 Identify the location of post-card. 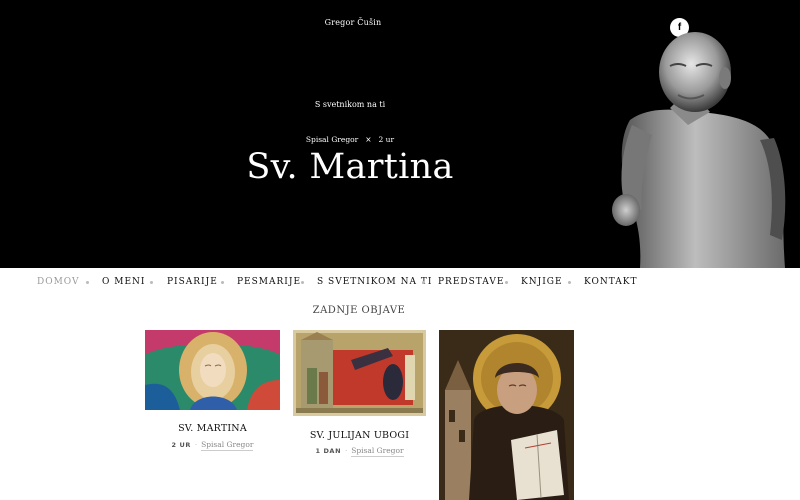
(506, 415).